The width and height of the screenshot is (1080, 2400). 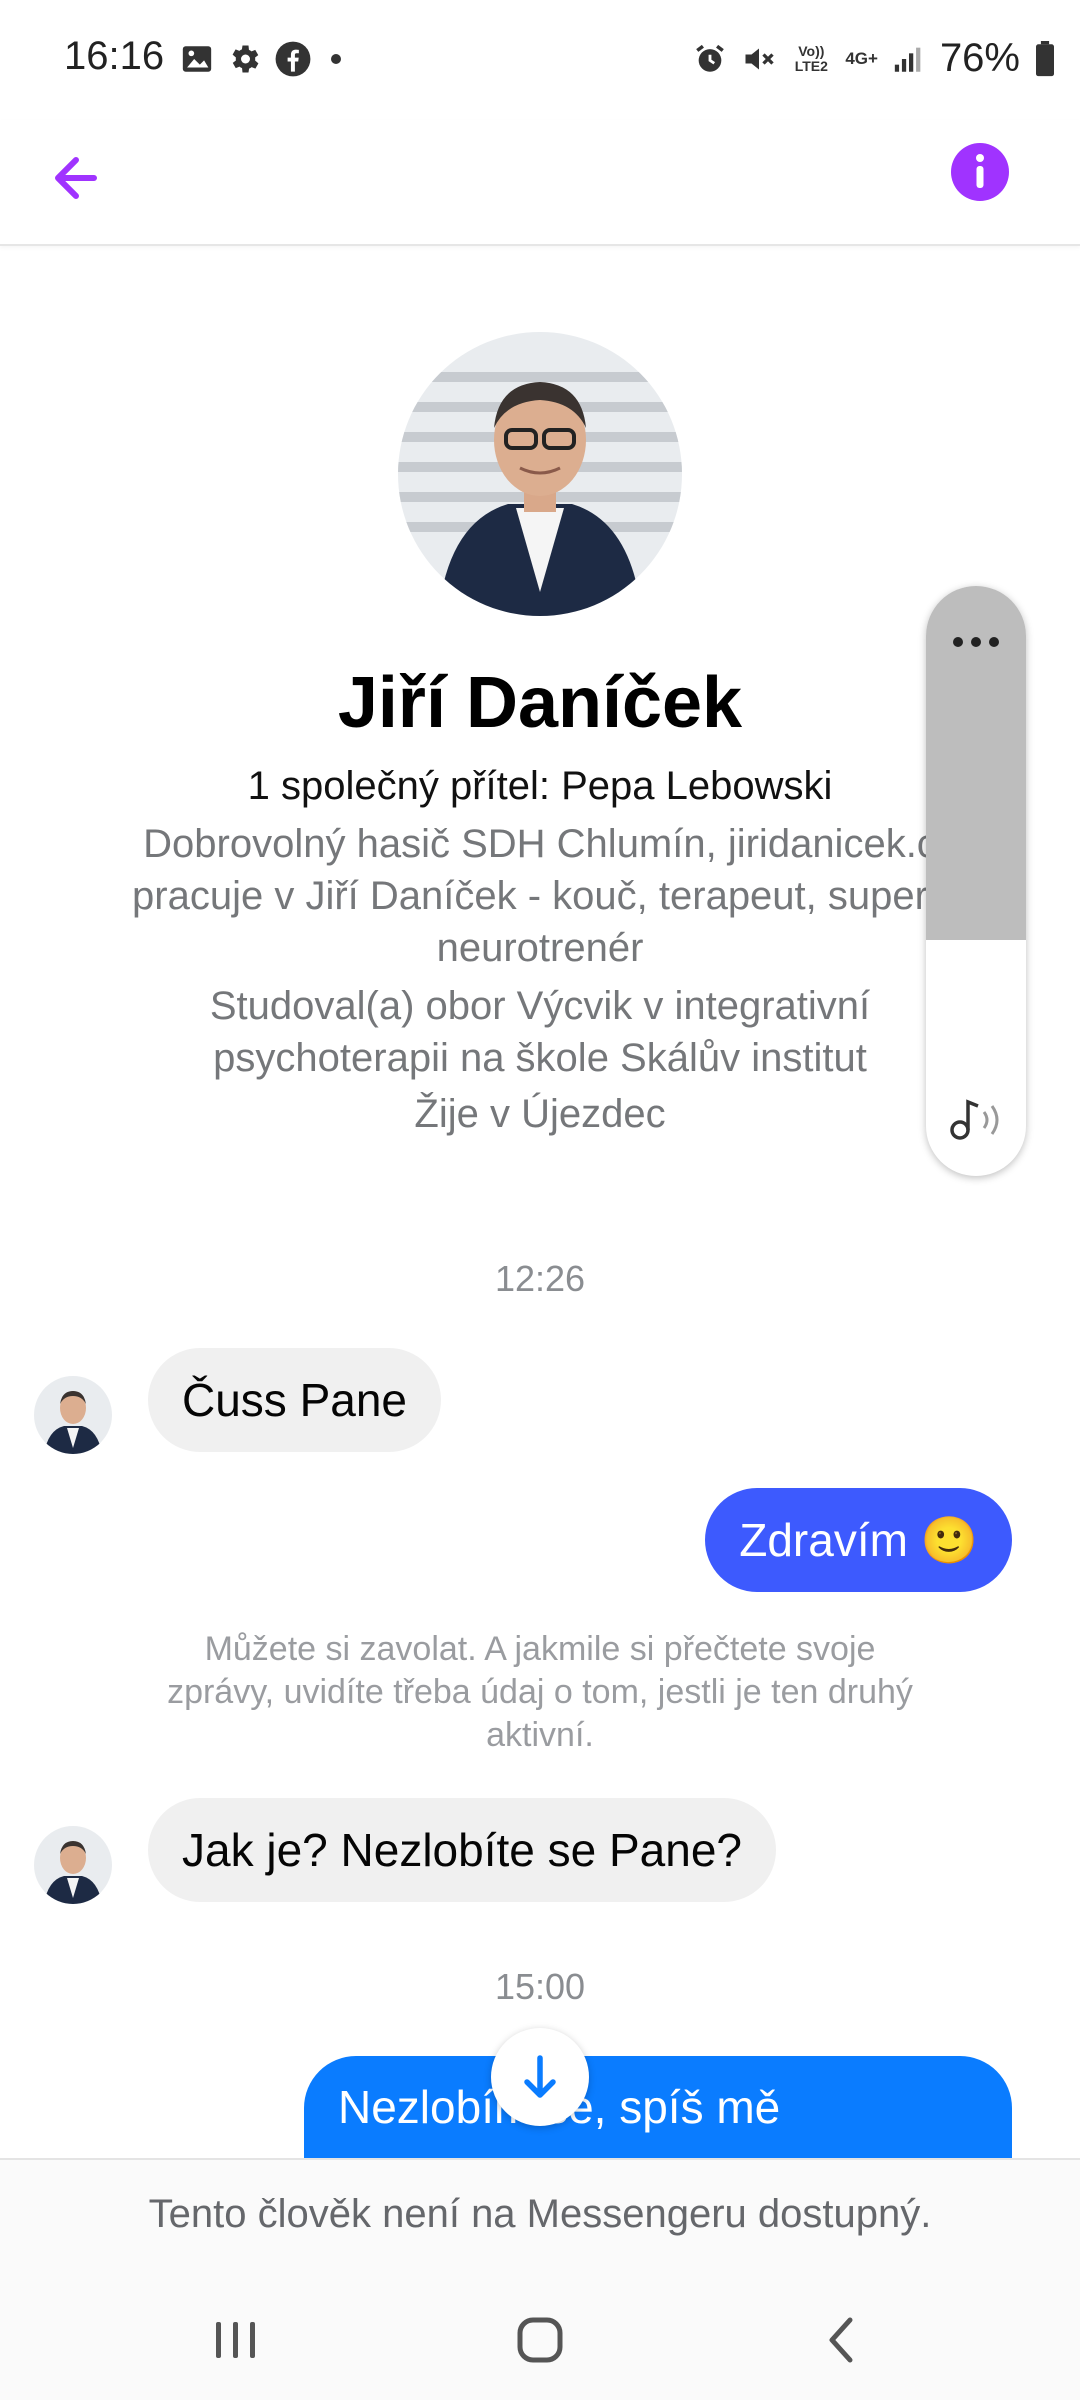 I want to click on profile-avatar, so click(x=540, y=474).